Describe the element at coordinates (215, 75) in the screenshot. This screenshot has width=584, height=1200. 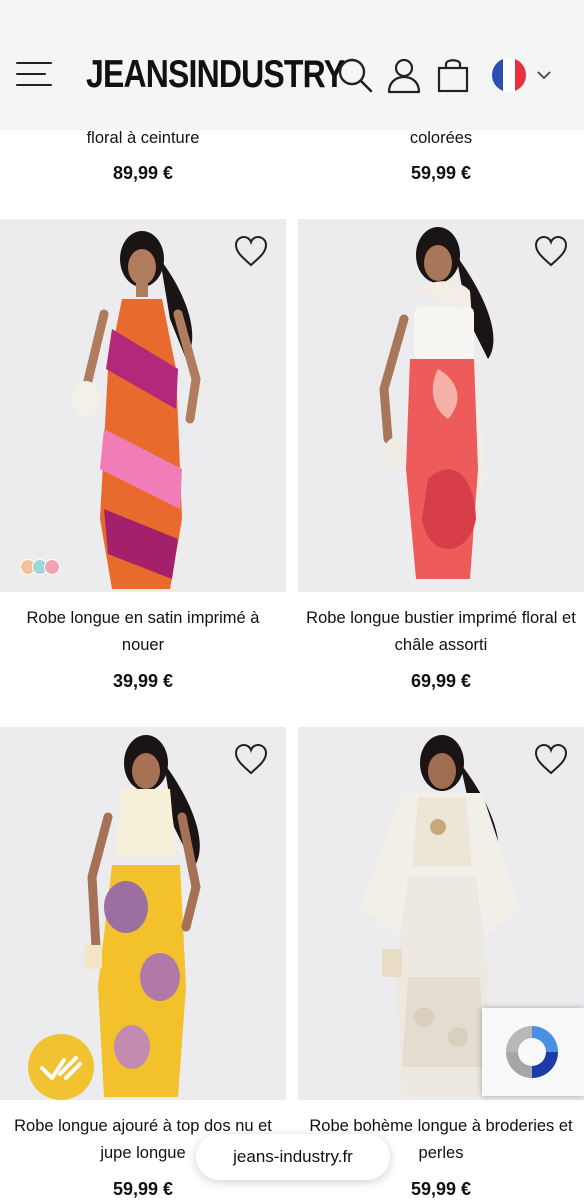
I see `site-logo: JEANSINDUSTRY` at that location.